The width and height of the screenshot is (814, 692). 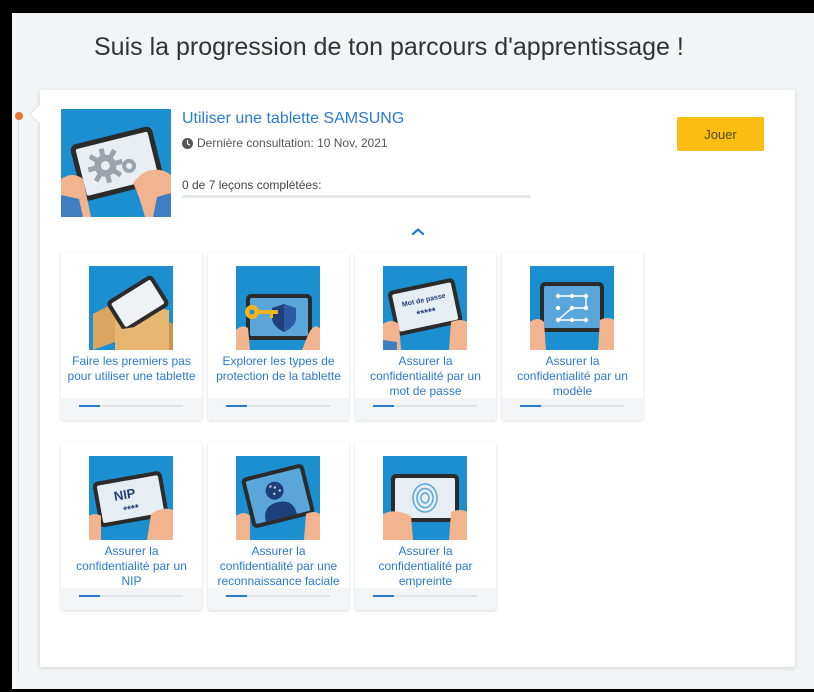 What do you see at coordinates (293, 119) in the screenshot?
I see `course-title: Utiliser une tablette SAMSUNG` at bounding box center [293, 119].